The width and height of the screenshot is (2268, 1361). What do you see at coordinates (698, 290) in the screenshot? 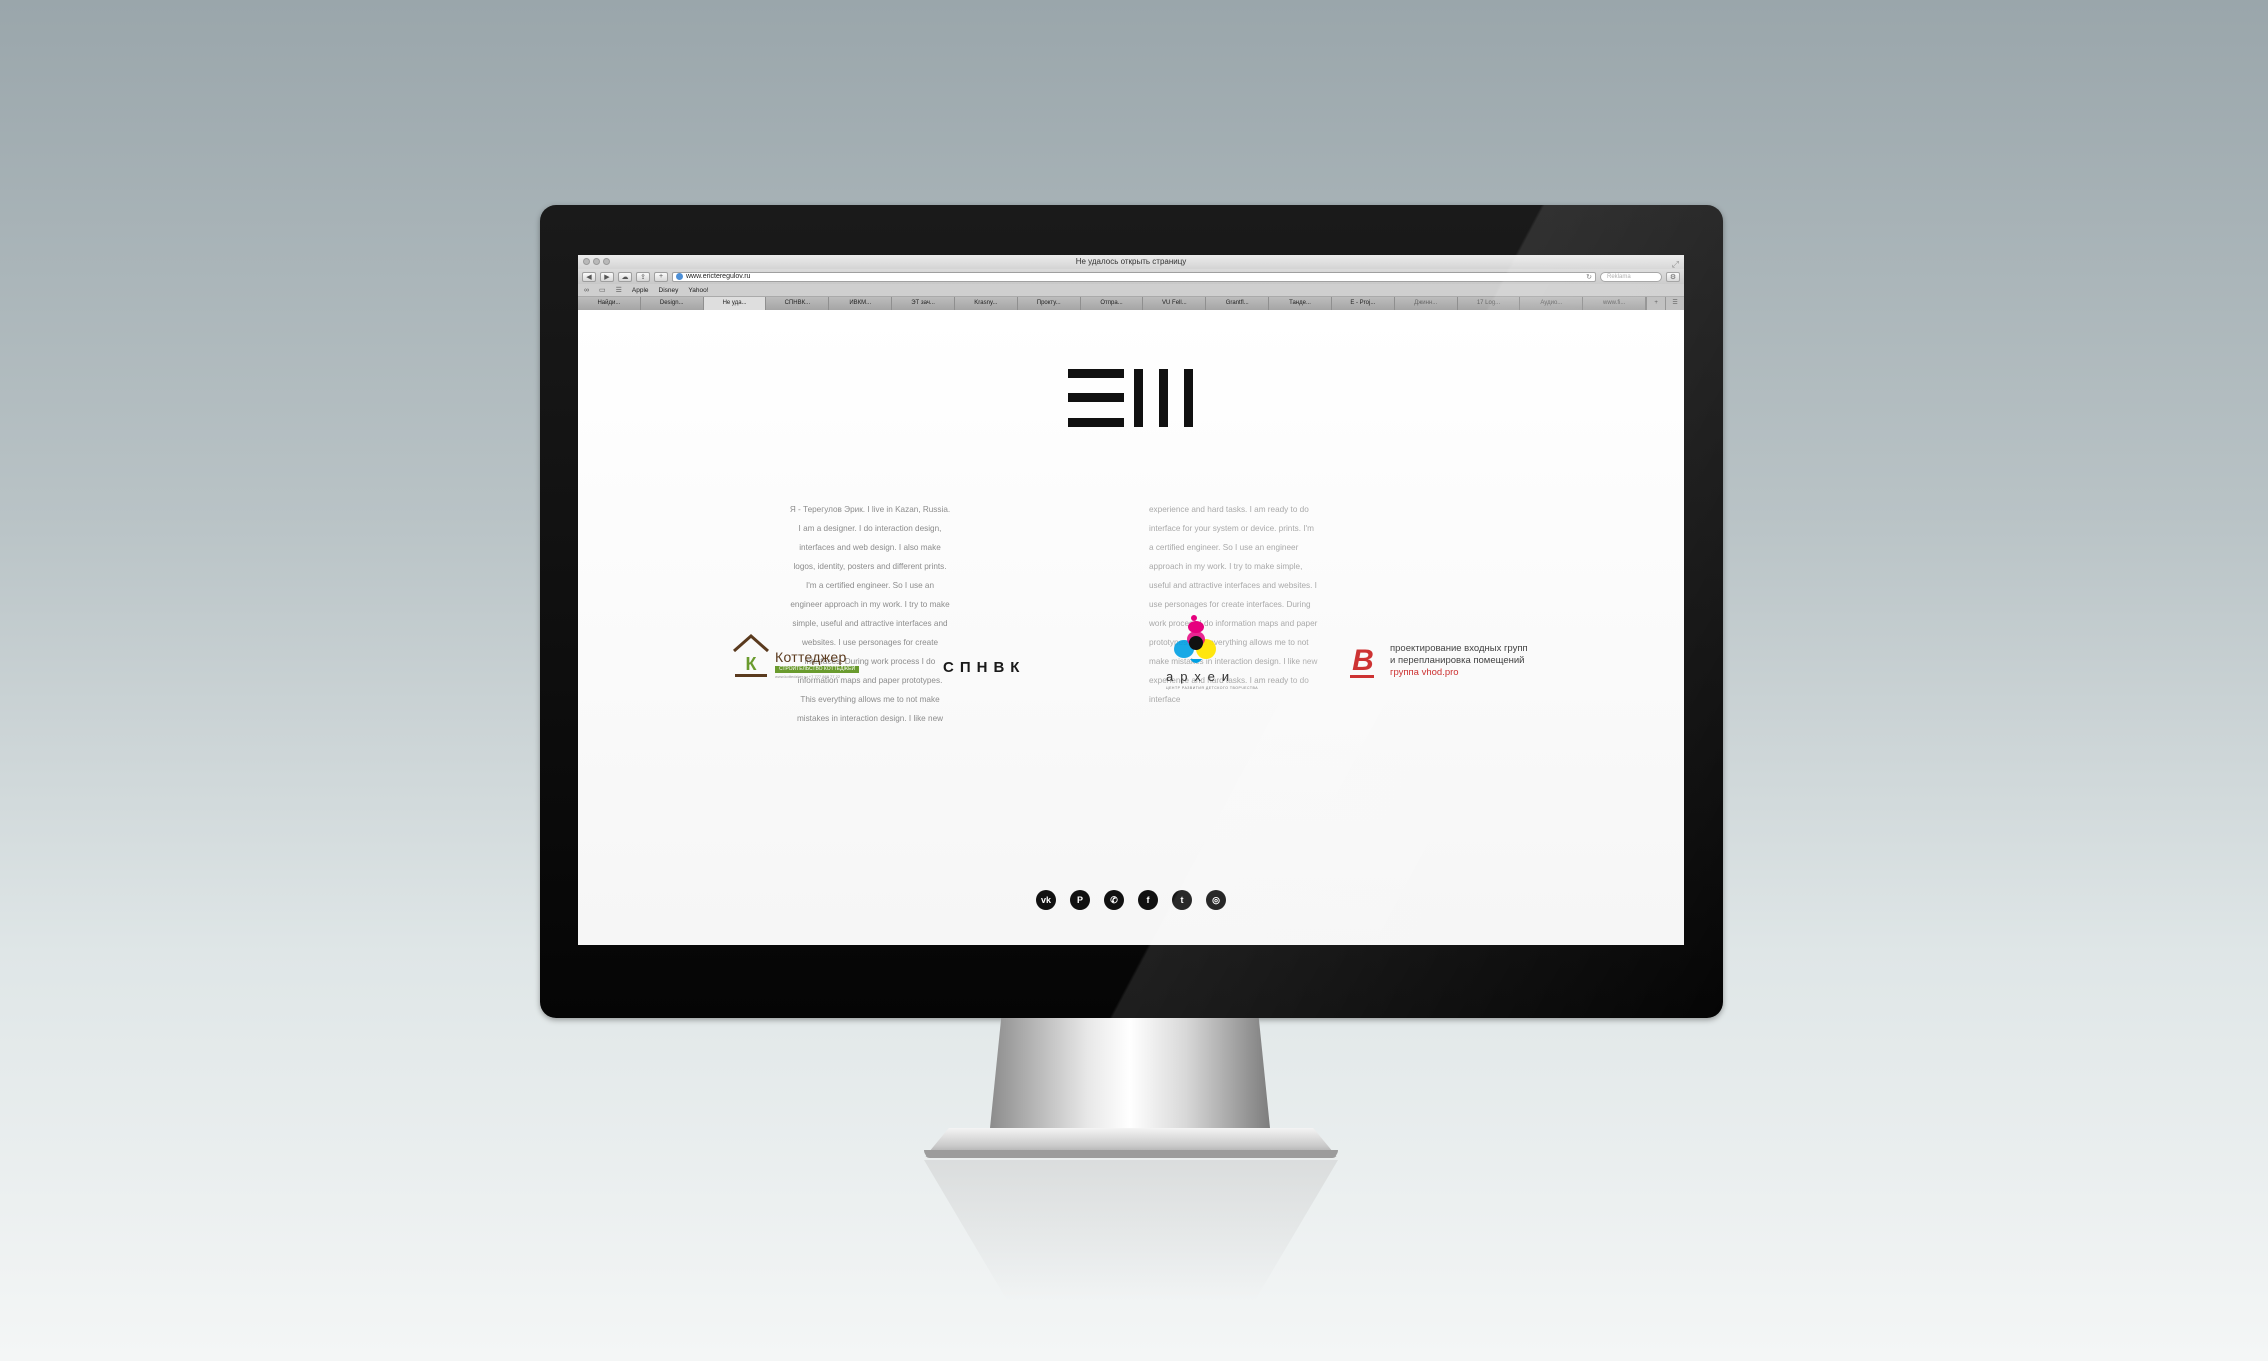
I see `bookmark-yahoo: Yahoo!` at bounding box center [698, 290].